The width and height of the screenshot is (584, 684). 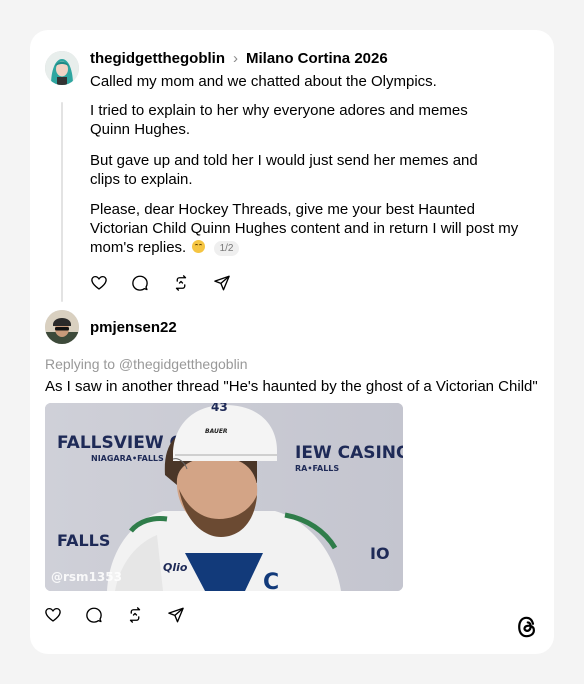 What do you see at coordinates (349, 453) in the screenshot?
I see `sign-right-text: IEW CASINO` at bounding box center [349, 453].